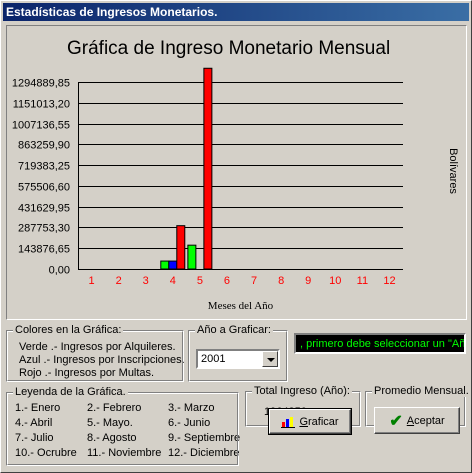 The width and height of the screenshot is (472, 473). What do you see at coordinates (204, 438) in the screenshot?
I see `month-legend-item: 9.- Septiembre` at bounding box center [204, 438].